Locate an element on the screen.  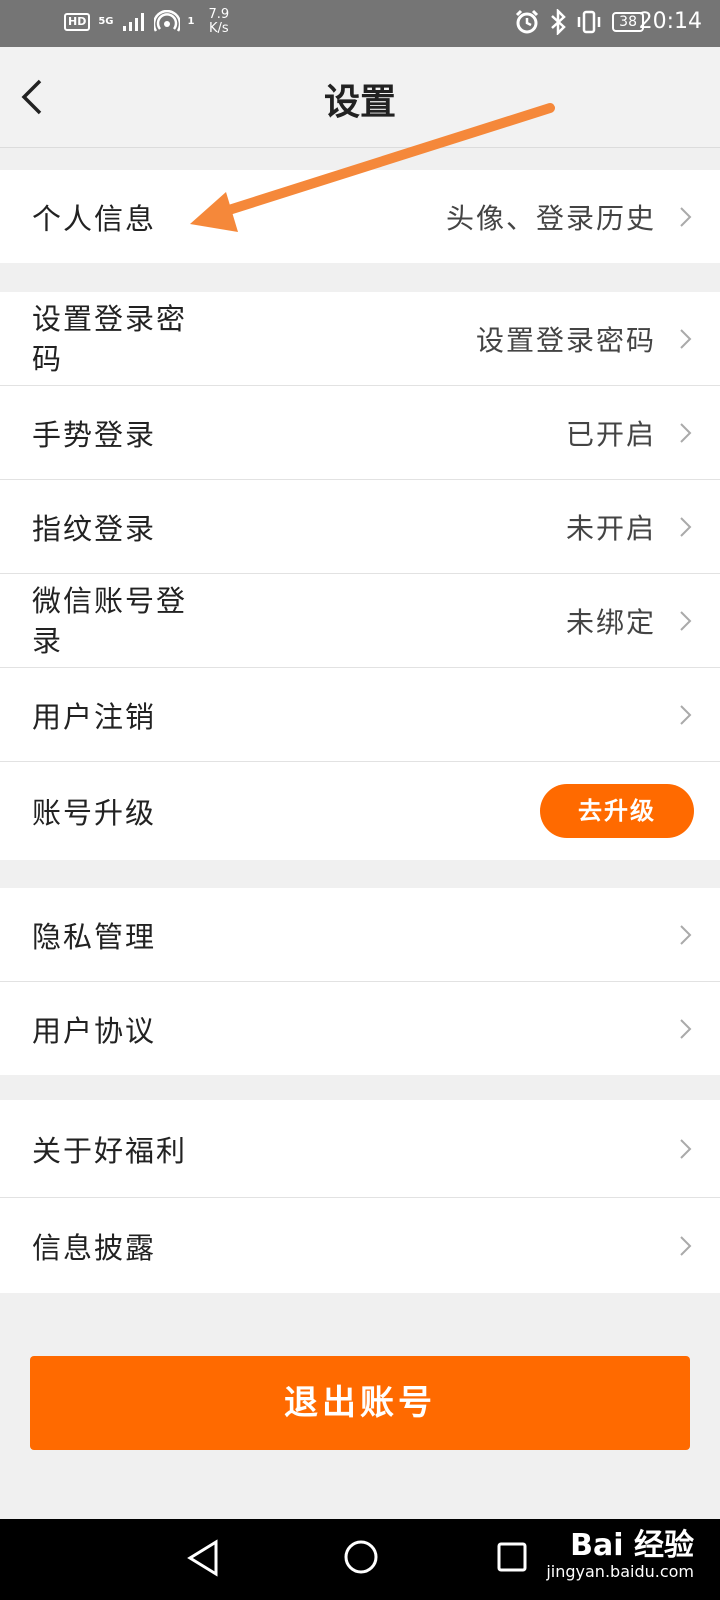
group-about: 关于好福利 信息披露 is located at coordinates (360, 1196).